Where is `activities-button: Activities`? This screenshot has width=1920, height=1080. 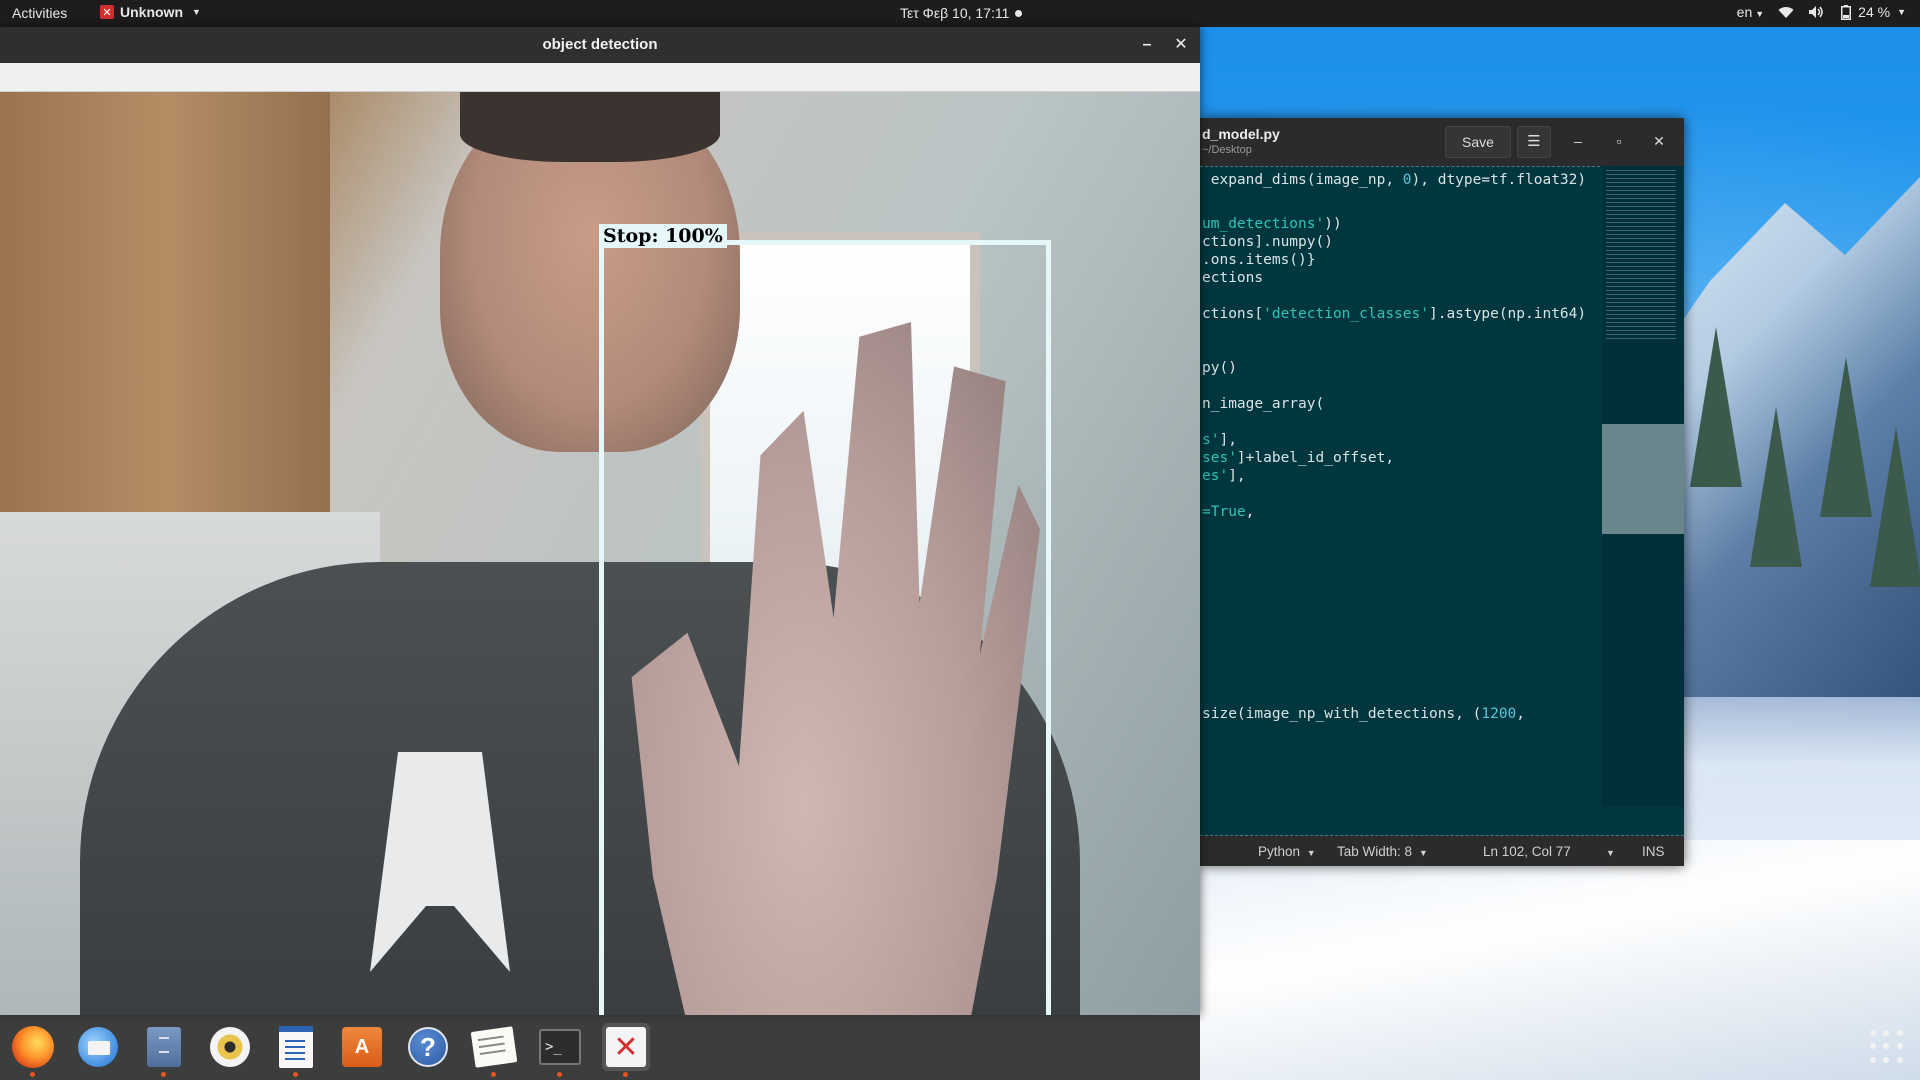 activities-button: Activities is located at coordinates (39, 13).